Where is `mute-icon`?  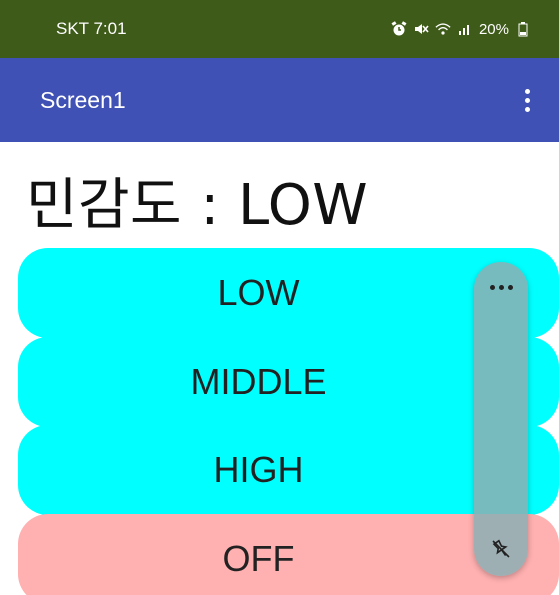 mute-icon is located at coordinates (421, 29).